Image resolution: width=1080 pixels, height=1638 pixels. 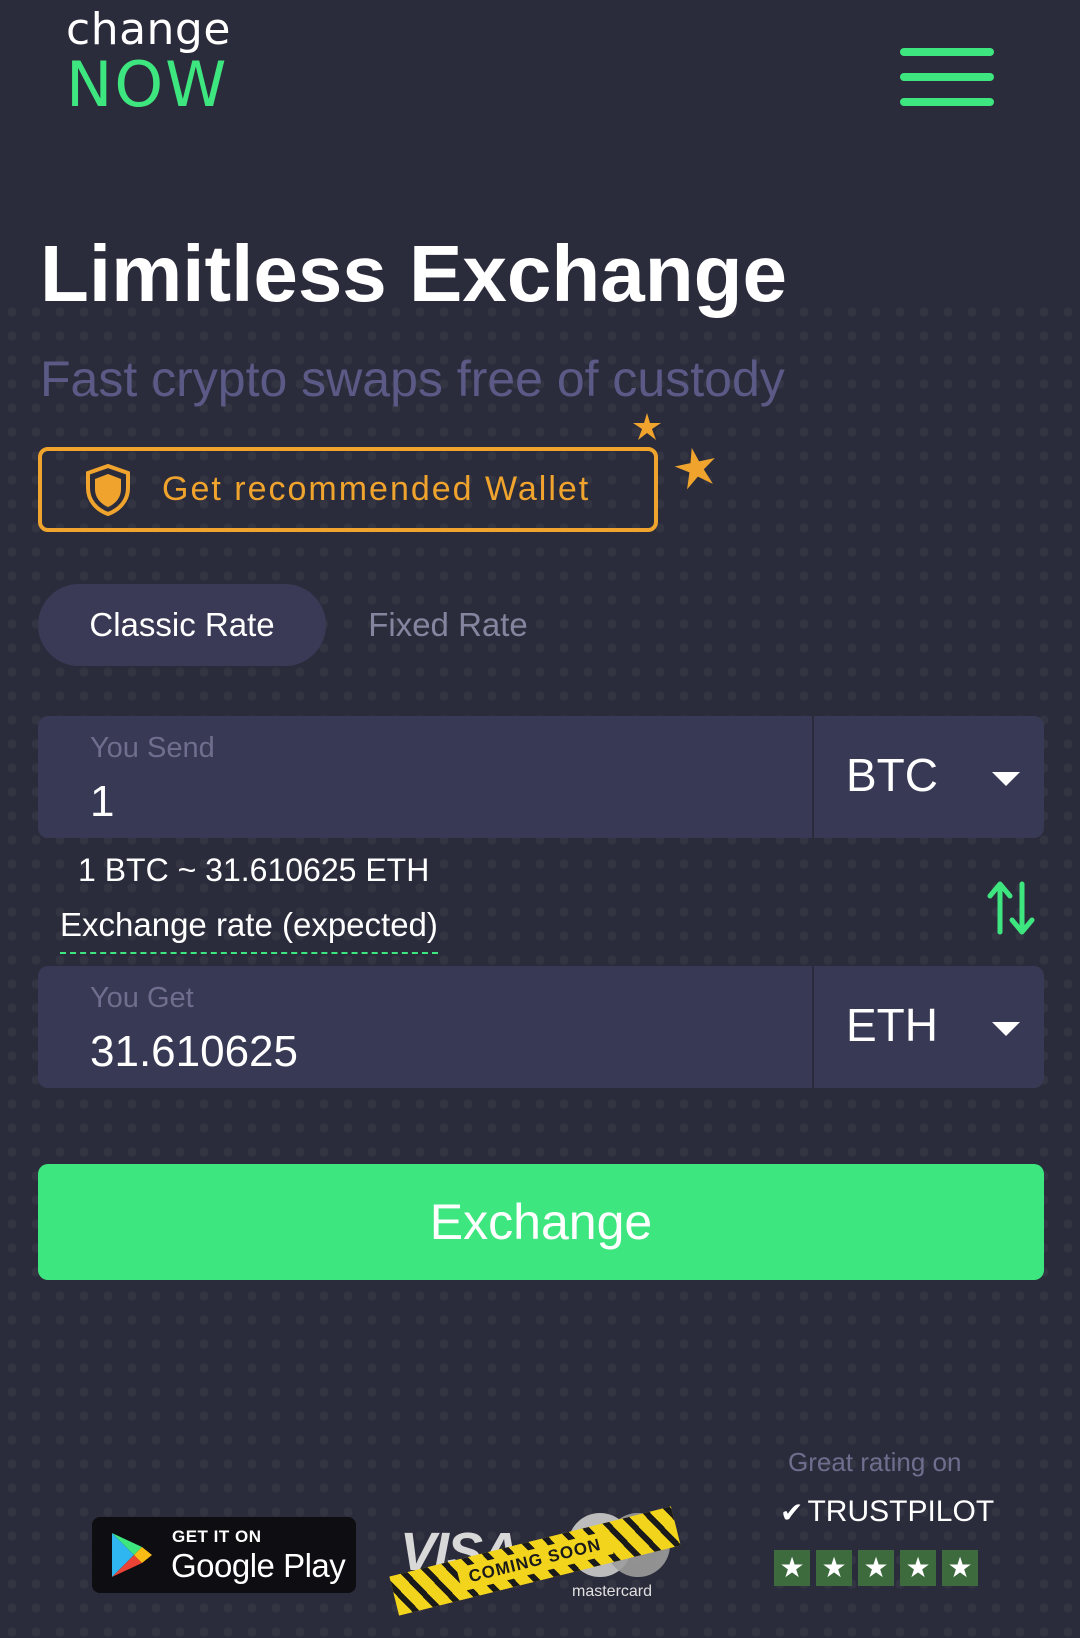 I want to click on trustpilot-stars: ★ ★ ★ ★ ★, so click(x=876, y=1568).